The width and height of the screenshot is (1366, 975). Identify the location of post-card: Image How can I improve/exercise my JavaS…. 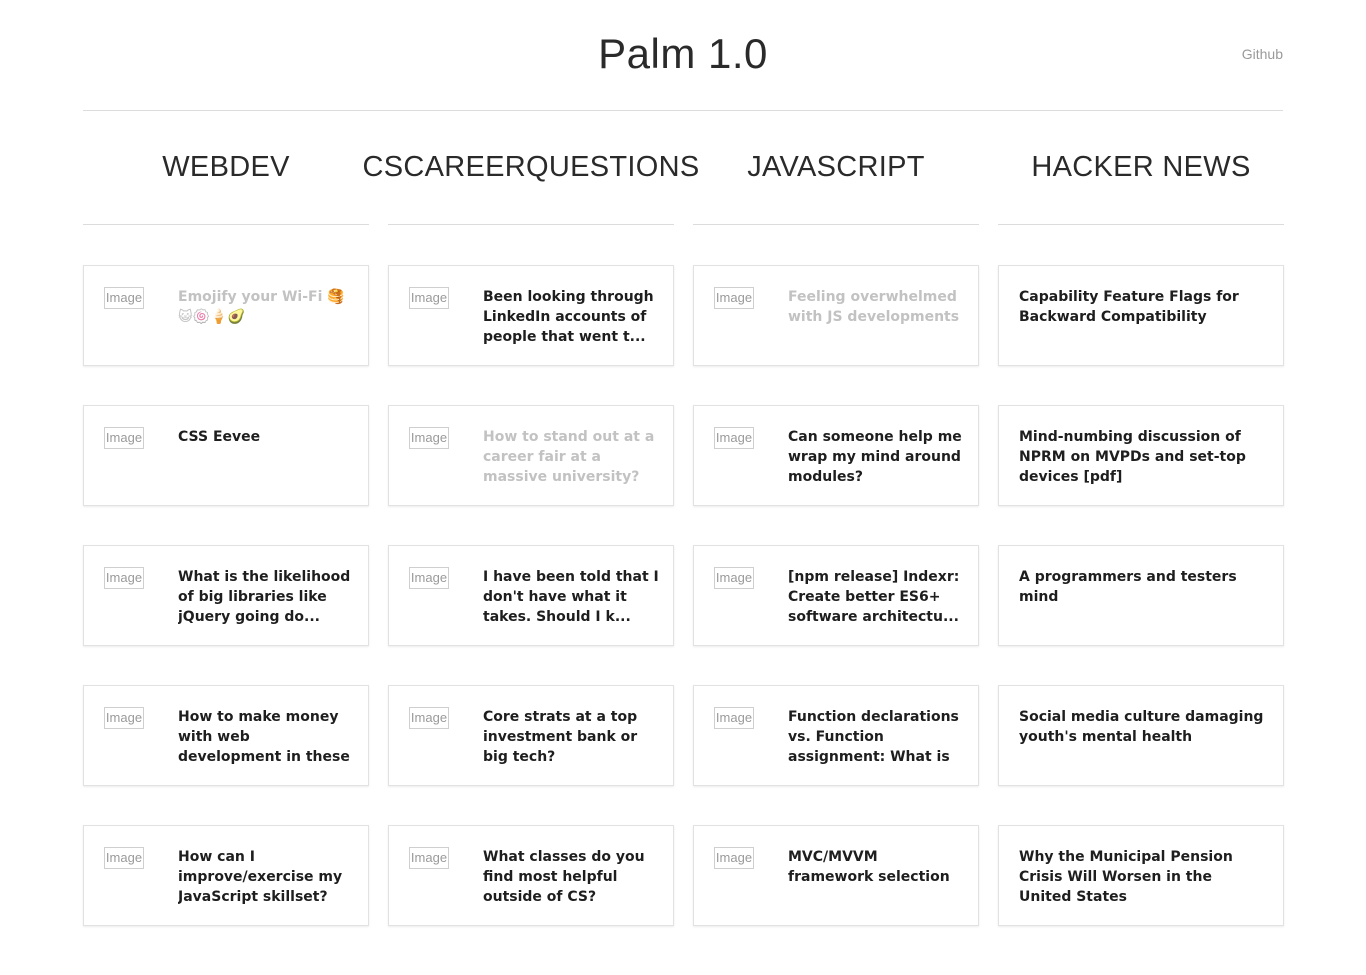
(226, 875).